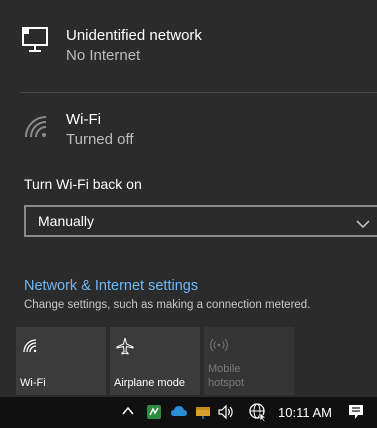 This screenshot has width=377, height=428. What do you see at coordinates (83, 184) in the screenshot?
I see `wifi-back-on-label: Turn Wi-Fi back on` at bounding box center [83, 184].